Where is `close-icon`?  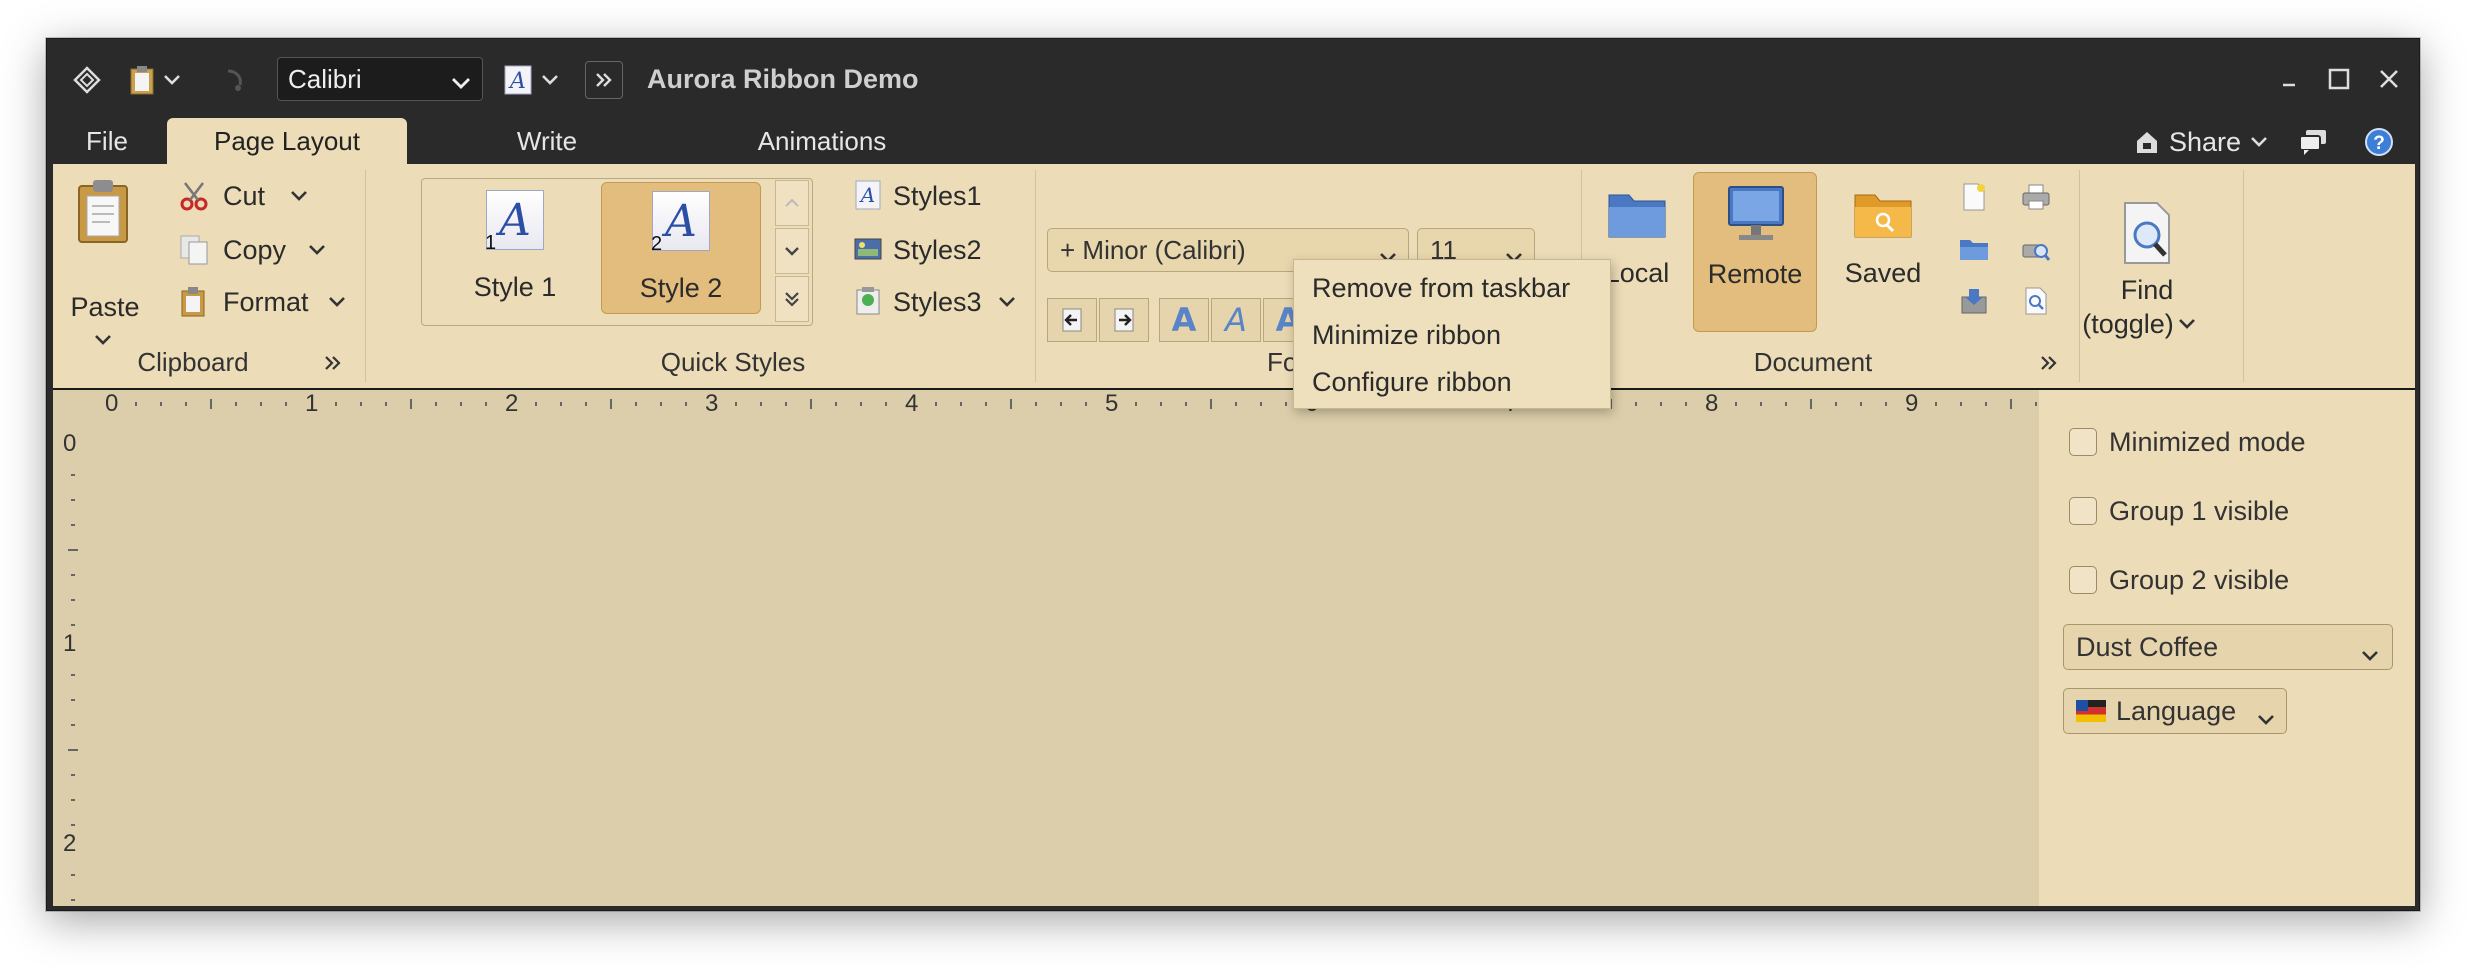
close-icon is located at coordinates (2389, 79).